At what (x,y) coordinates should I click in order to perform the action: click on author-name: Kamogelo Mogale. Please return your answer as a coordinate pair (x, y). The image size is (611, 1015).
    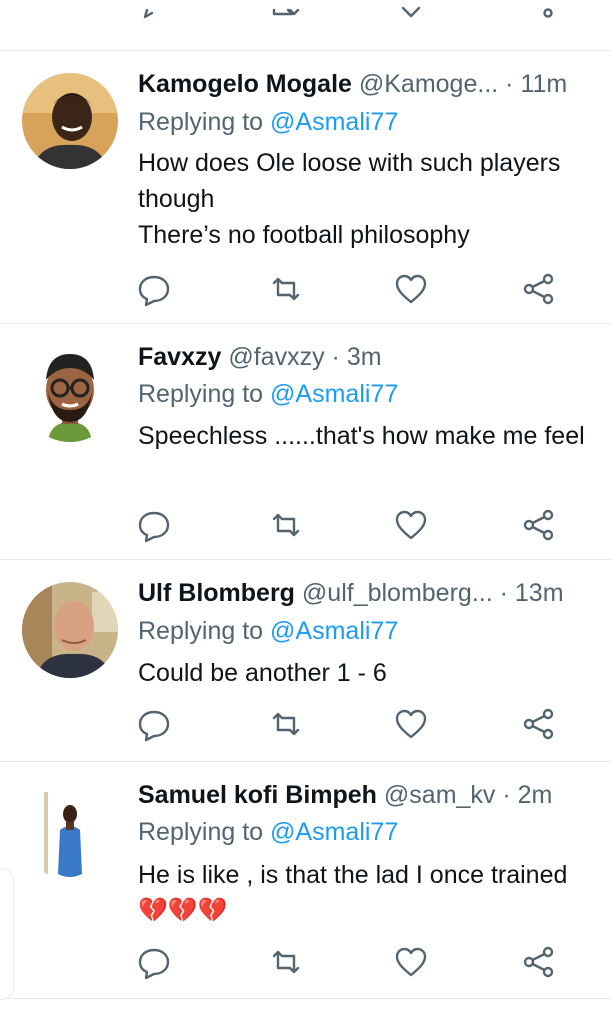
    Looking at the image, I should click on (245, 84).